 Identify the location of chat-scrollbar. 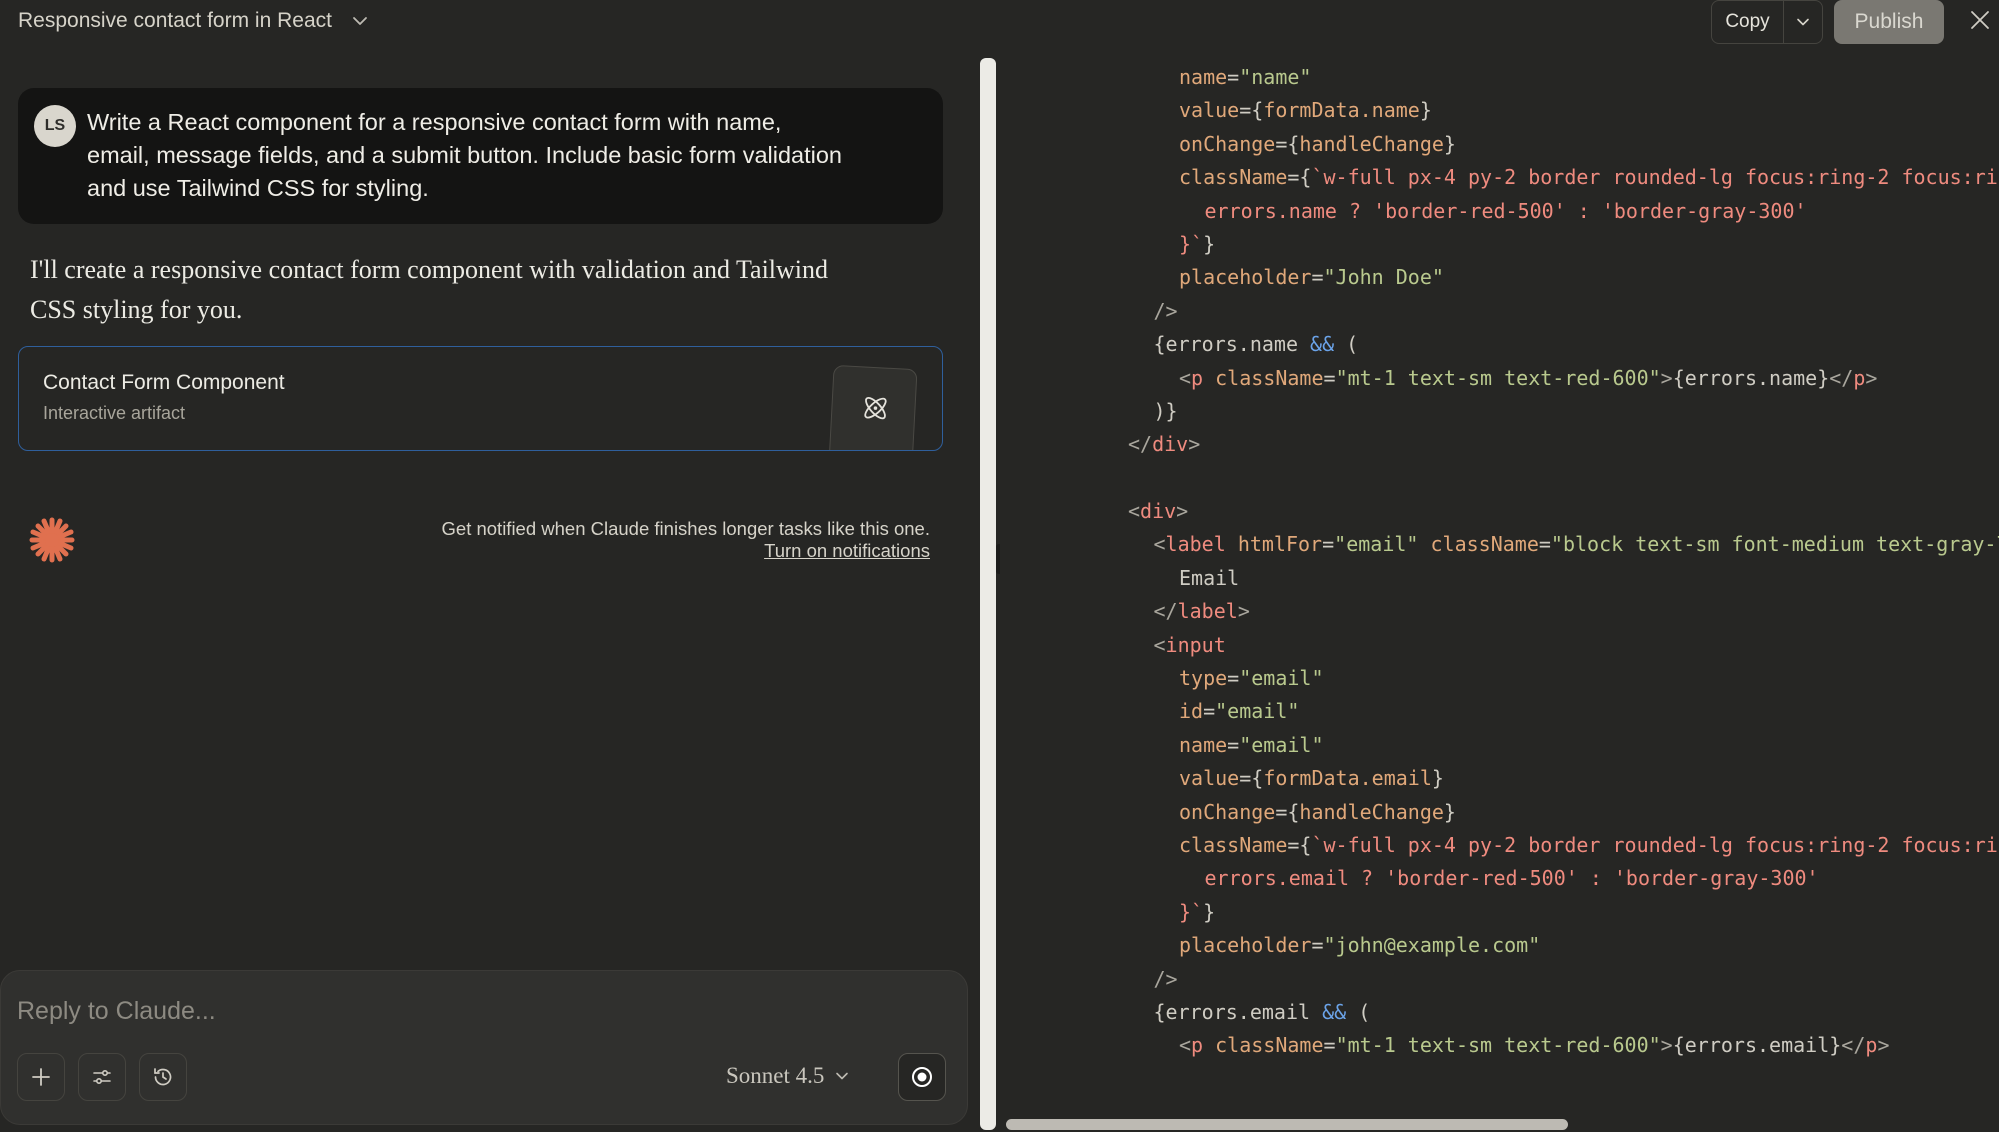
(988, 594).